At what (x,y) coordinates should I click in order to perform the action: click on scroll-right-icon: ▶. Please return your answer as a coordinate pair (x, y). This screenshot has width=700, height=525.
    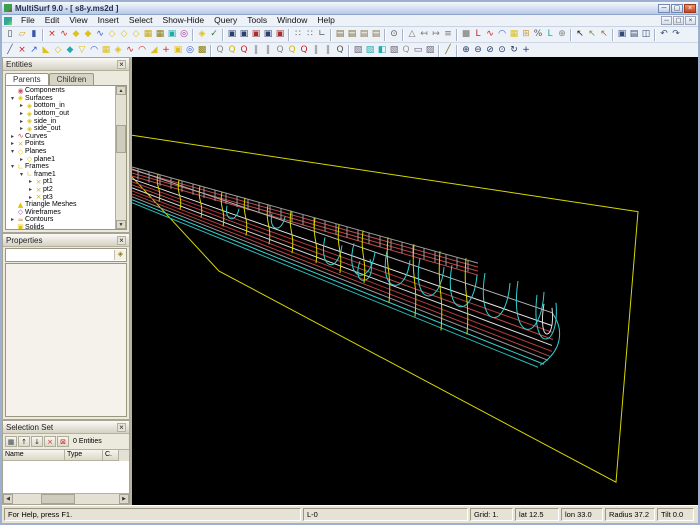
    Looking at the image, I should click on (124, 499).